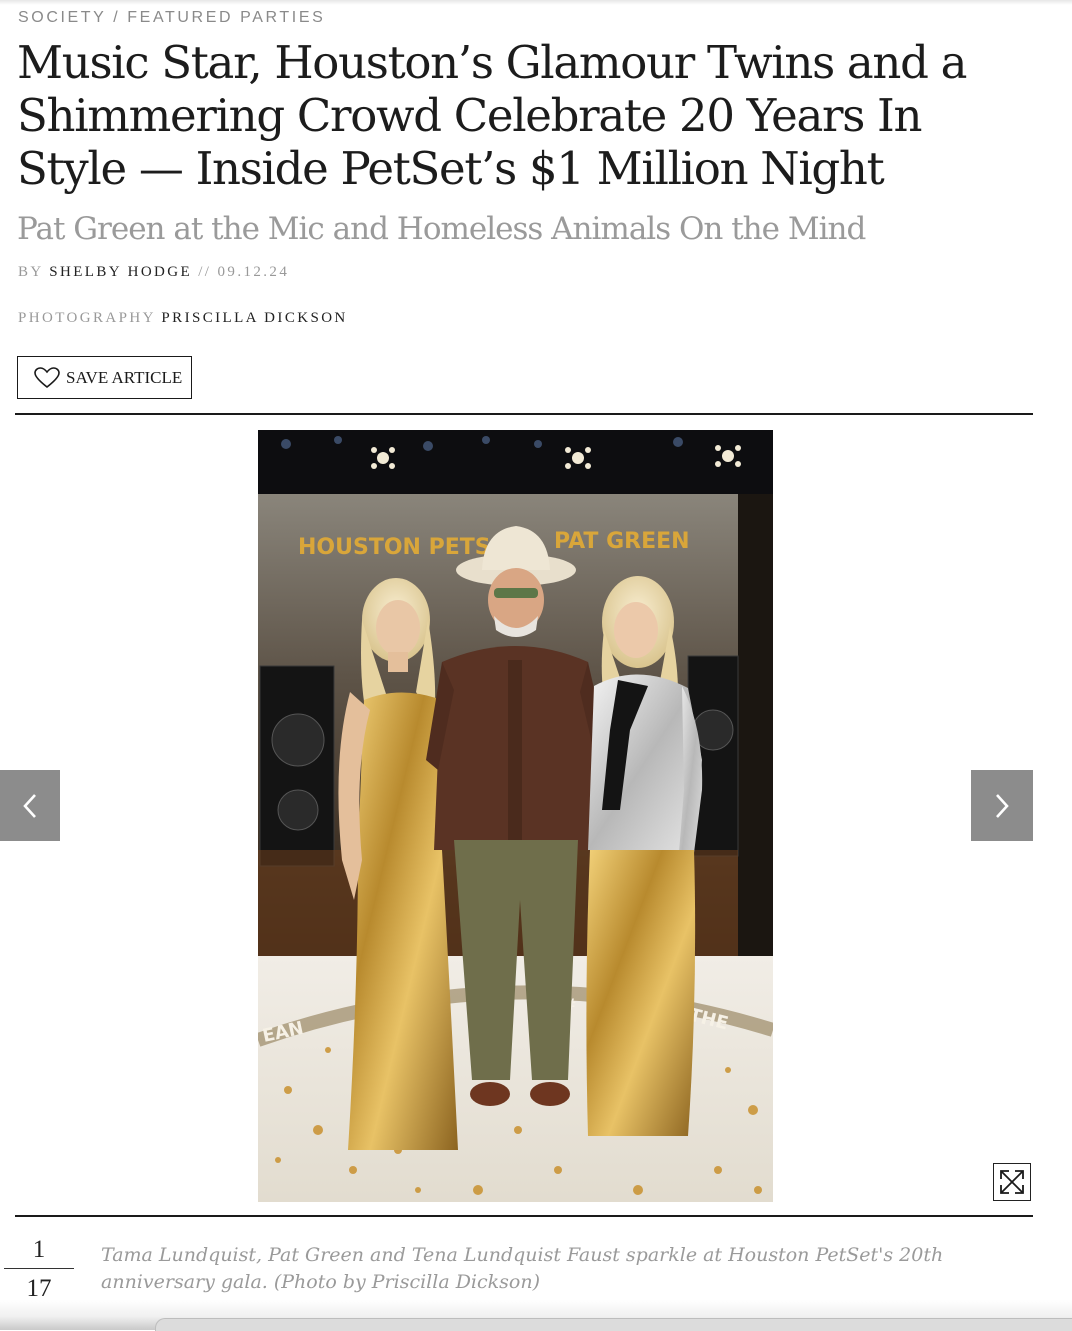 The height and width of the screenshot is (1331, 1072). What do you see at coordinates (39, 1249) in the screenshot?
I see `slide-current: 1` at bounding box center [39, 1249].